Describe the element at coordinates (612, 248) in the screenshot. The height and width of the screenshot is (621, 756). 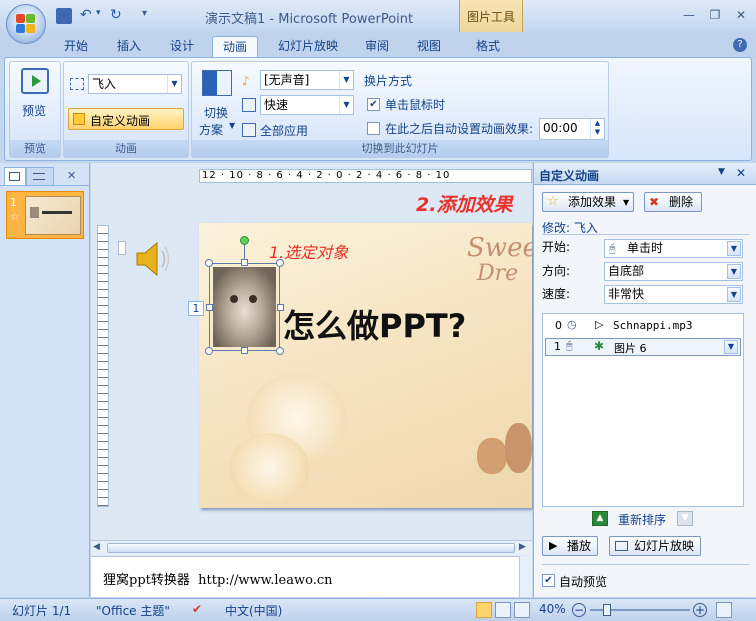
I see `mouse-icon: 🖰` at that location.